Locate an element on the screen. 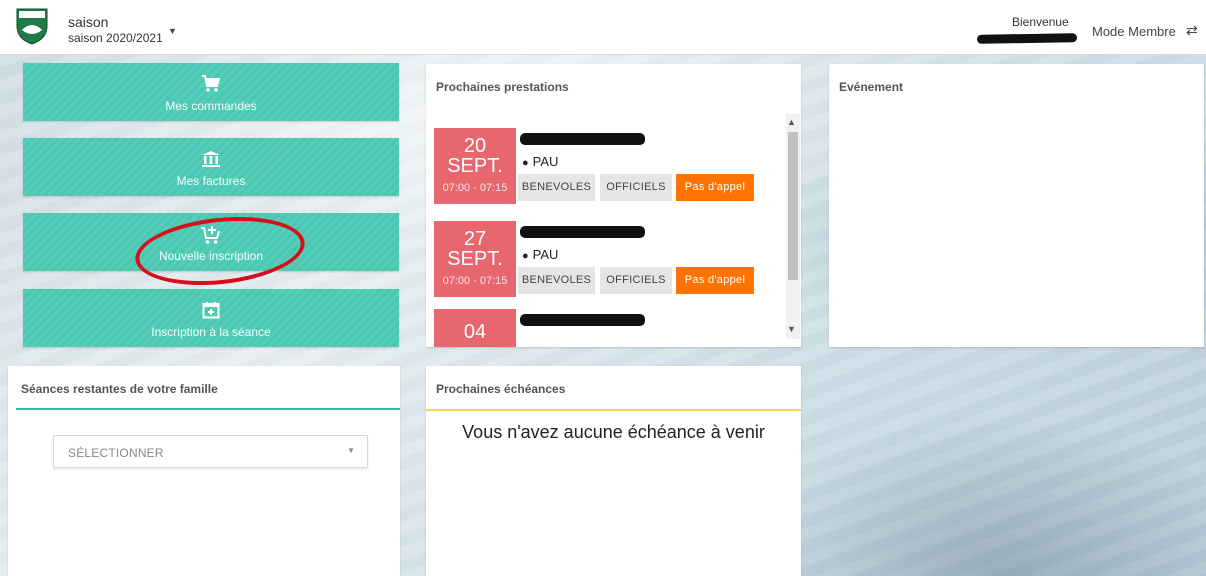  tile-label: Mes commandes is located at coordinates (211, 106).